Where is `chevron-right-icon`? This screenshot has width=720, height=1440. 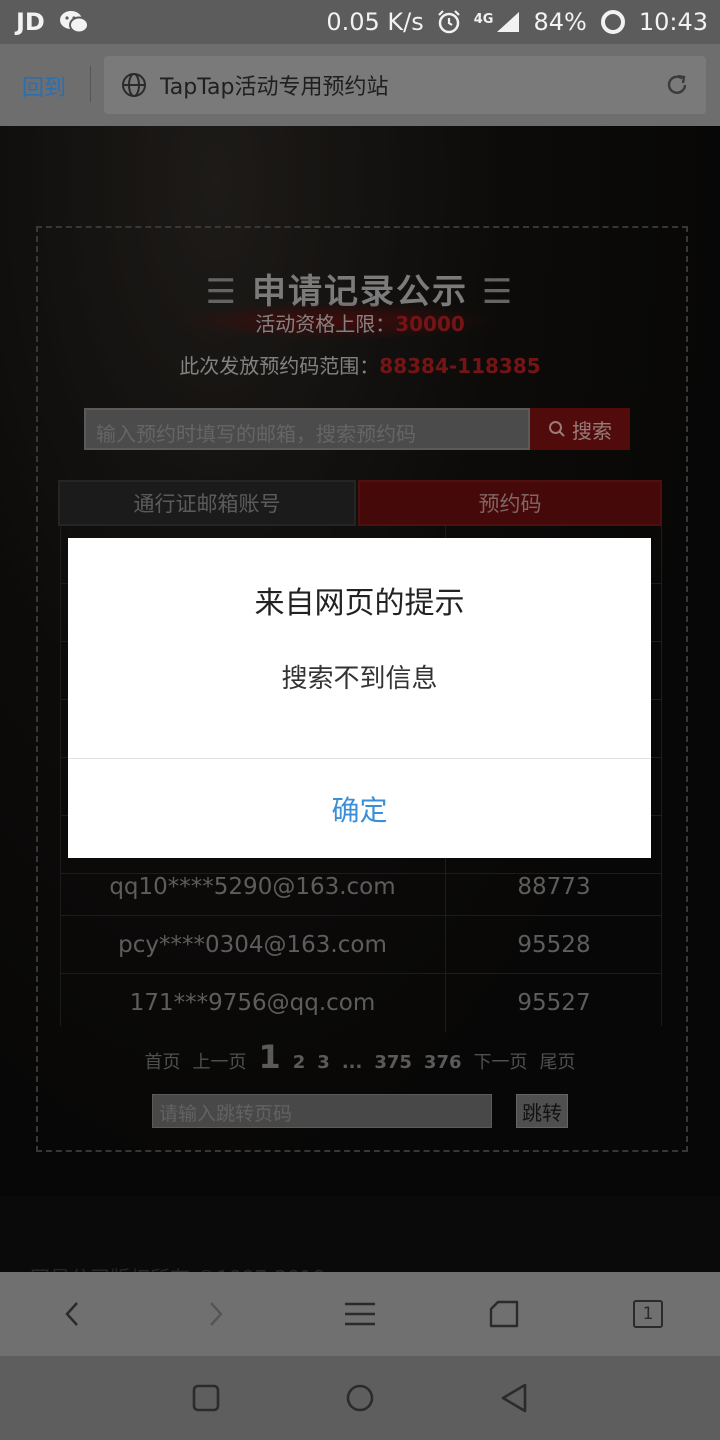 chevron-right-icon is located at coordinates (216, 1314).